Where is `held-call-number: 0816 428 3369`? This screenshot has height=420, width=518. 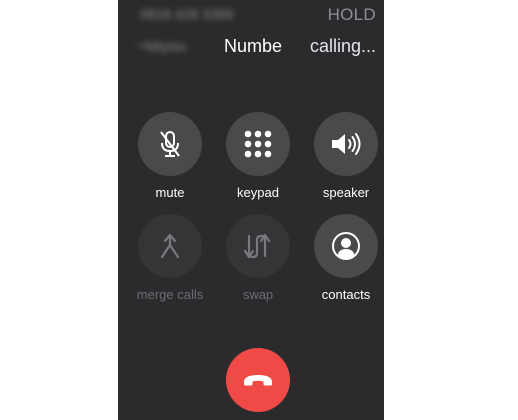
held-call-number: 0816 428 3369 is located at coordinates (187, 14).